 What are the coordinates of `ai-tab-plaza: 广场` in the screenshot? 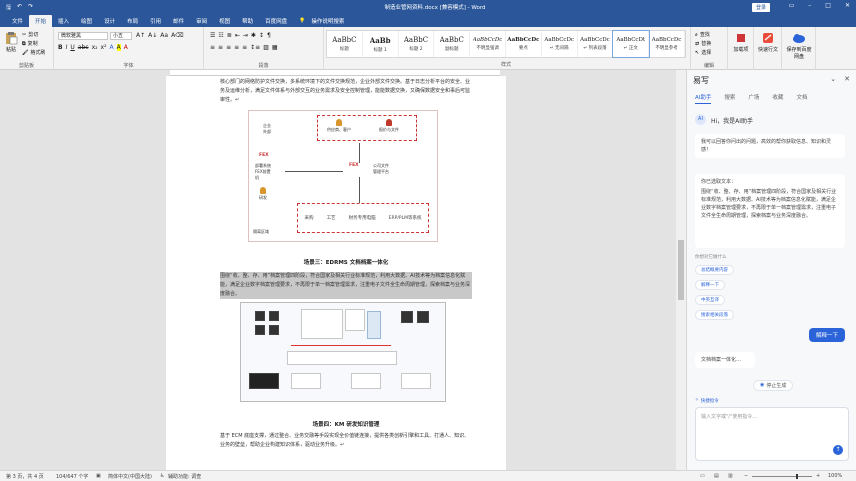 It's located at (753, 98).